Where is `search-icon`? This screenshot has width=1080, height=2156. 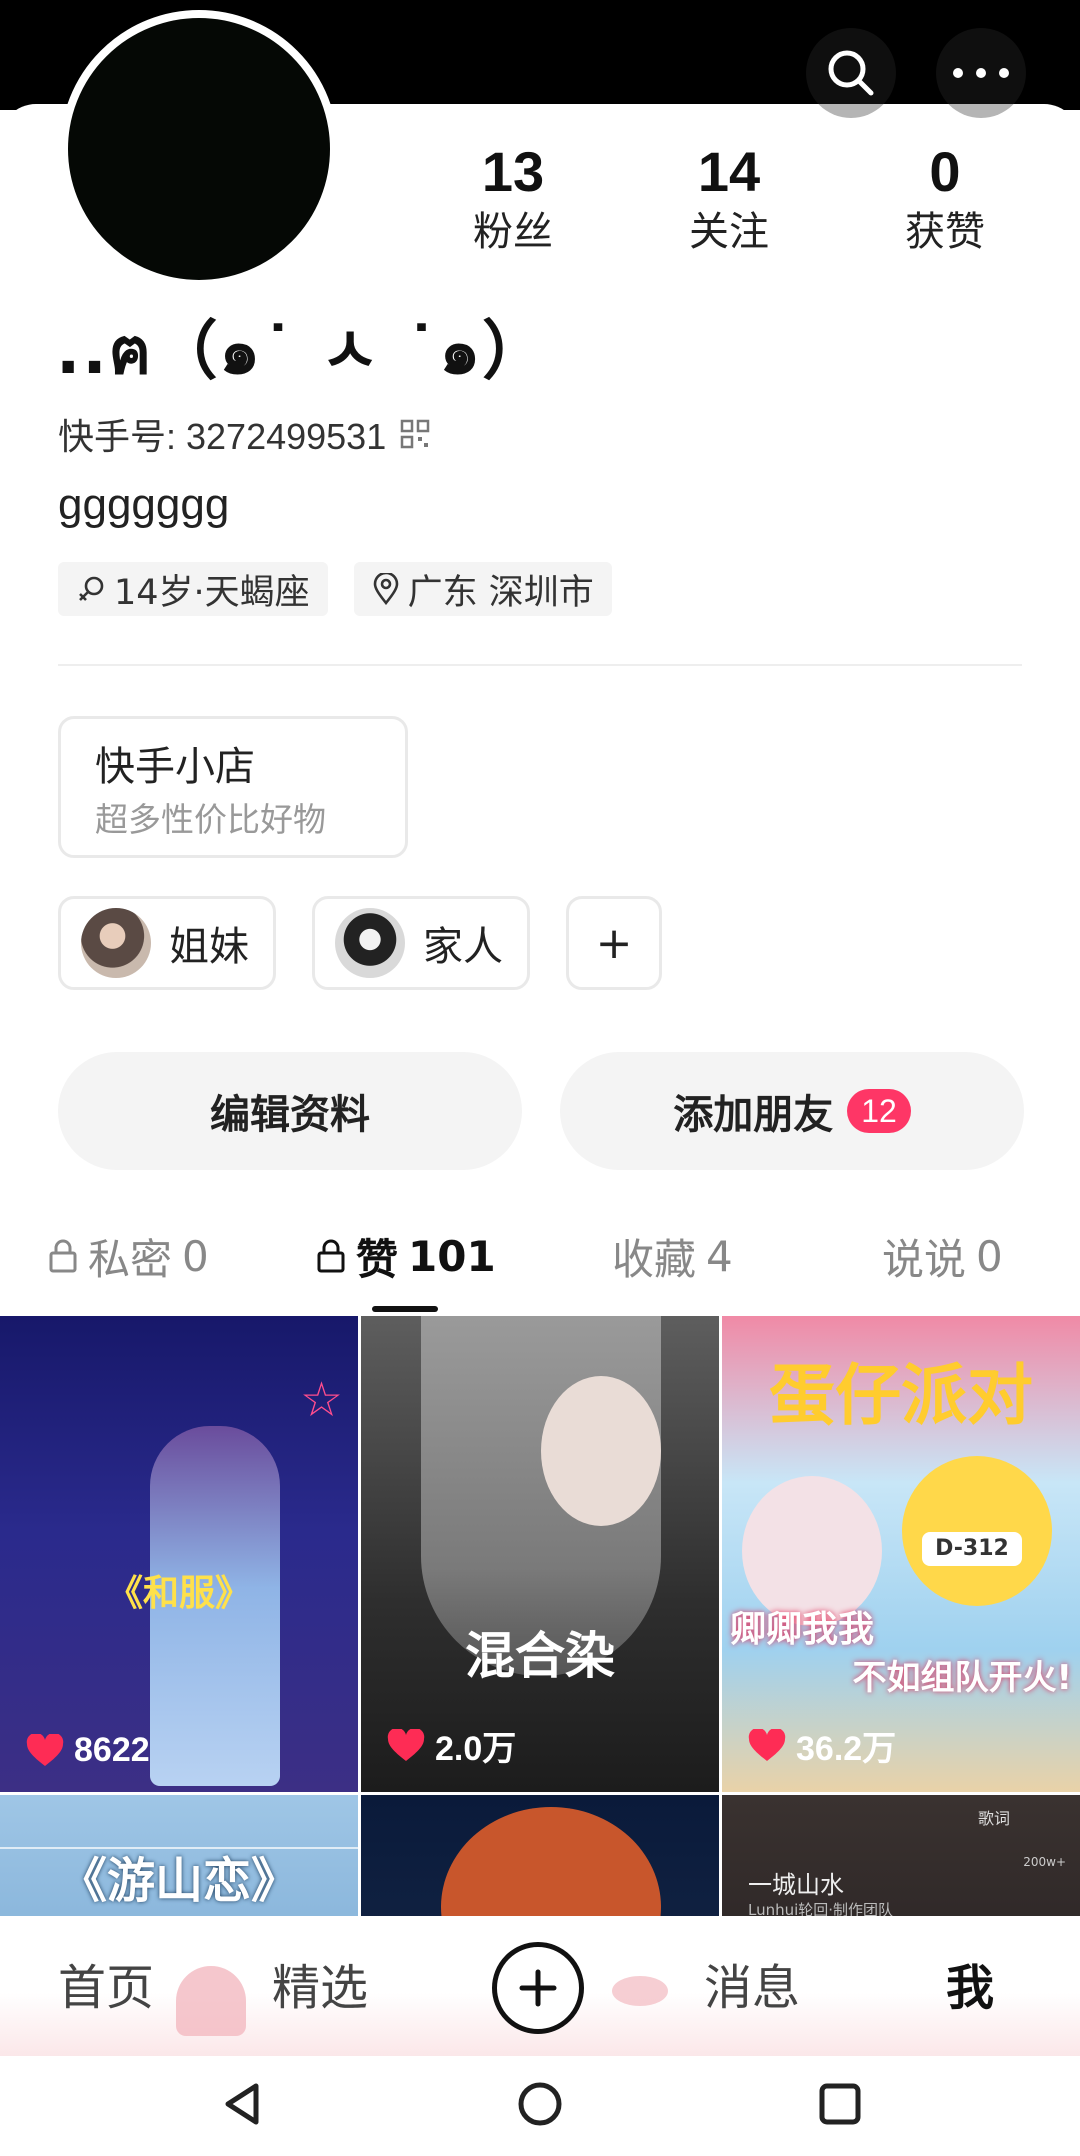 search-icon is located at coordinates (851, 73).